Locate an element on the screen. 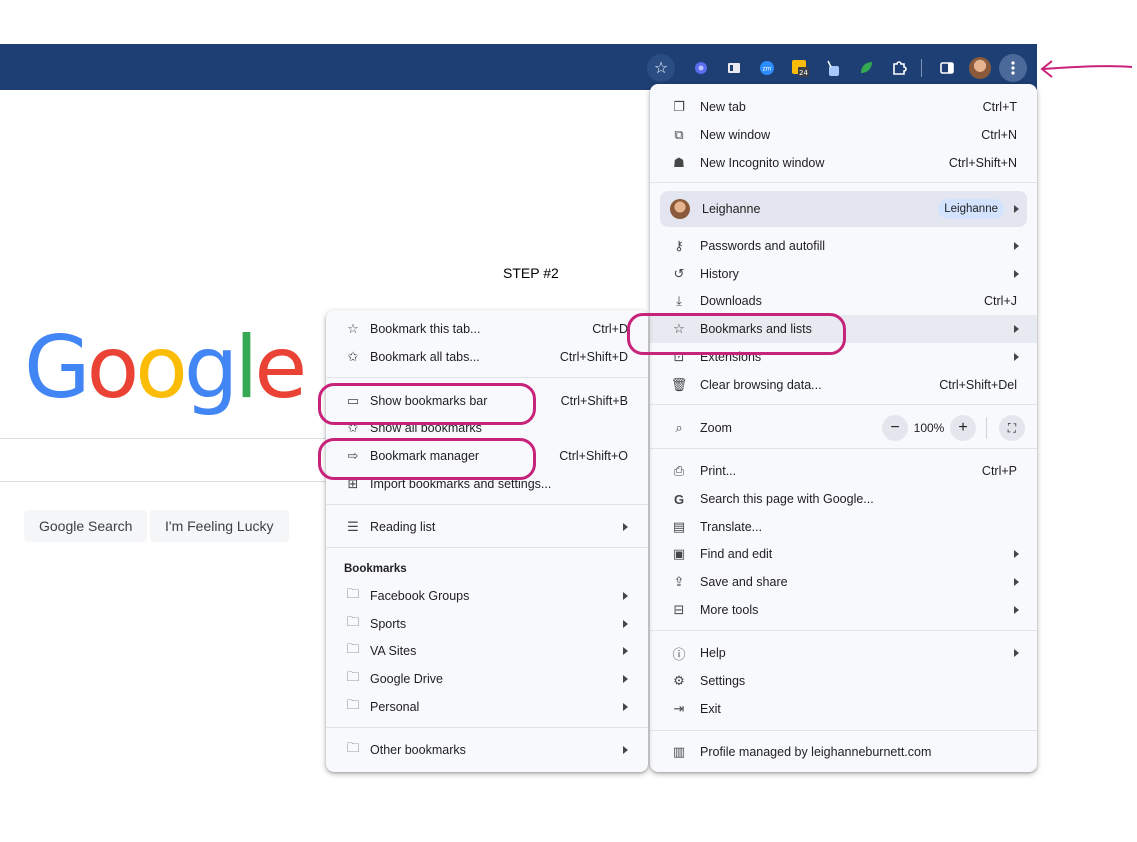 The width and height of the screenshot is (1137, 842). bookmark-folder-google-drive: 🗀 Google Drive is located at coordinates (487, 679).